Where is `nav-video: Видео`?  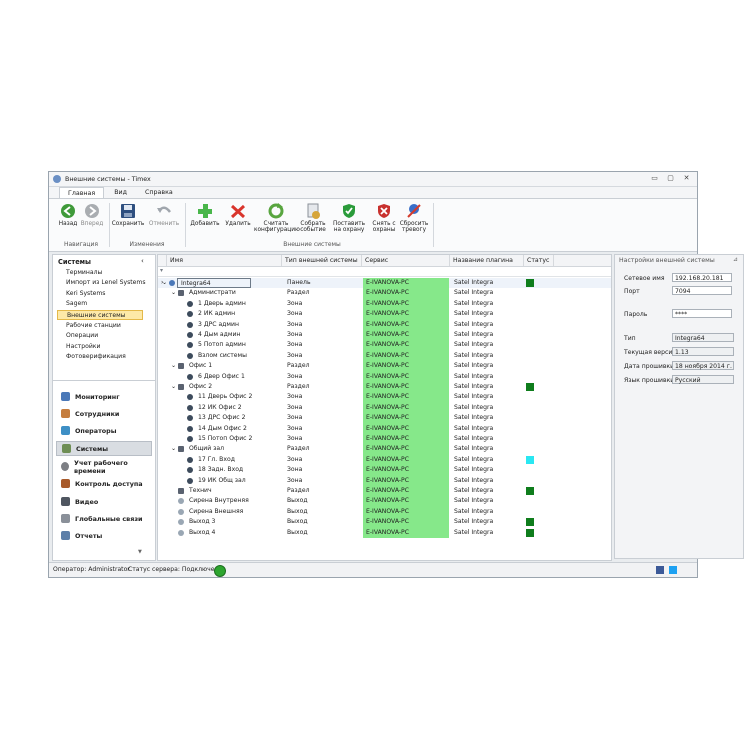 nav-video: Видео is located at coordinates (104, 501).